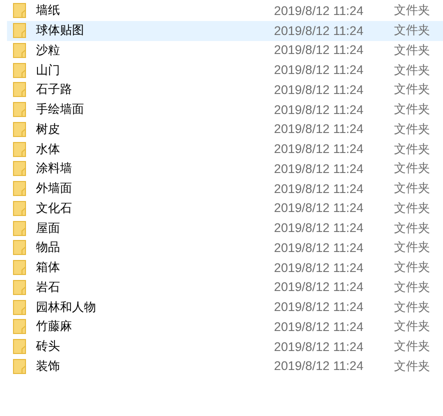 The image size is (443, 416). Describe the element at coordinates (48, 228) in the screenshot. I see `file-name: 屋面` at that location.